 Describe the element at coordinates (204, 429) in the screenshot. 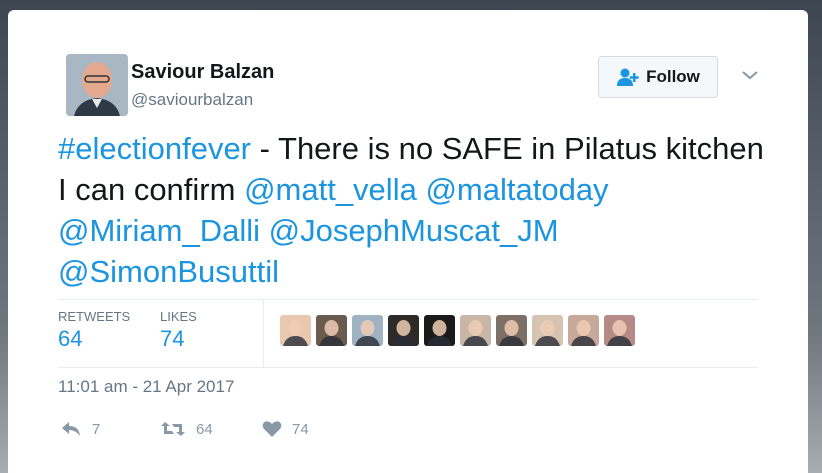

I see `retweet-count: 64` at that location.